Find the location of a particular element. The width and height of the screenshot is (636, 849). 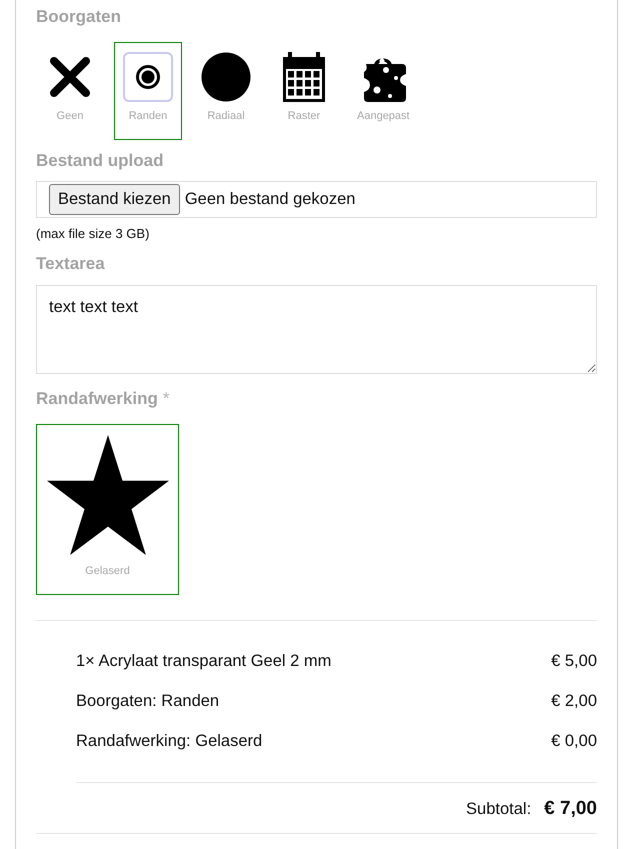

section-label: Randafwerking is located at coordinates (97, 399).